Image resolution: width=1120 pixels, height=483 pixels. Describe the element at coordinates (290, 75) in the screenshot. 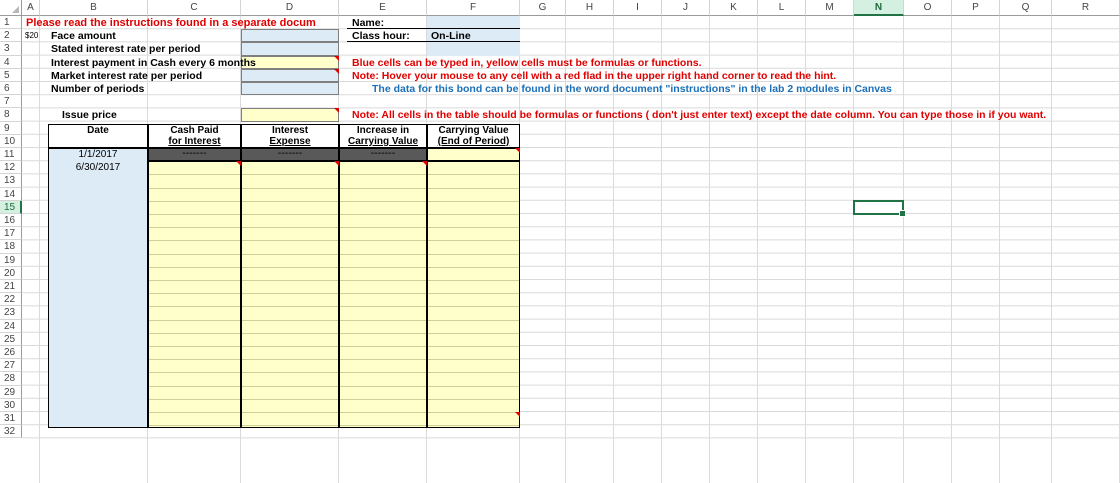

I see `input-cell-d5` at that location.